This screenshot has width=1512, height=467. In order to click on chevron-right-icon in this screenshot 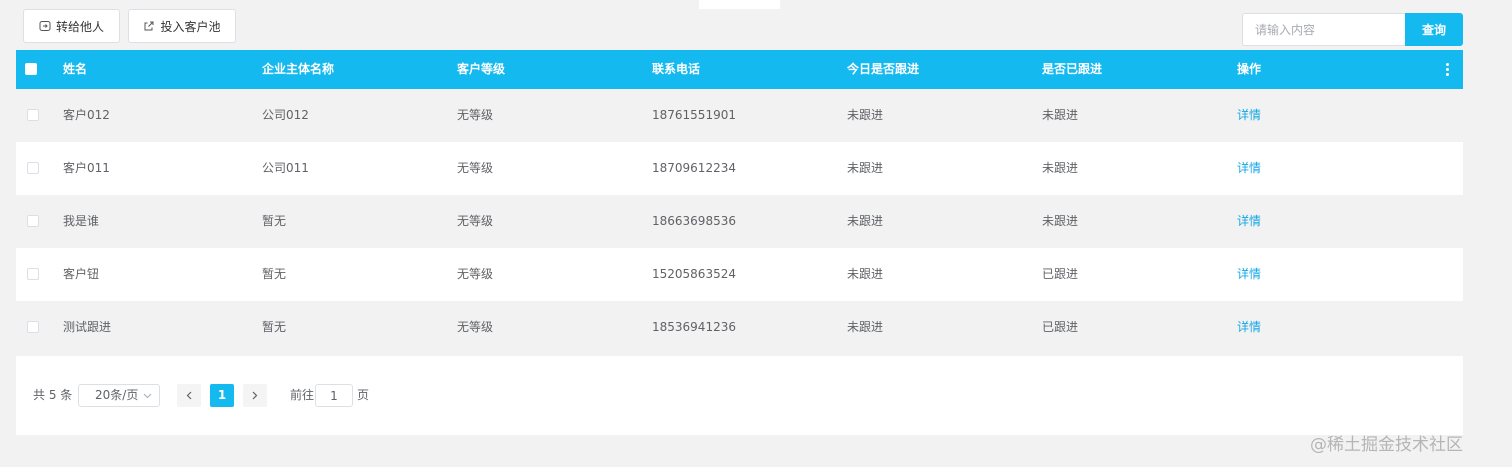, I will do `click(255, 396)`.